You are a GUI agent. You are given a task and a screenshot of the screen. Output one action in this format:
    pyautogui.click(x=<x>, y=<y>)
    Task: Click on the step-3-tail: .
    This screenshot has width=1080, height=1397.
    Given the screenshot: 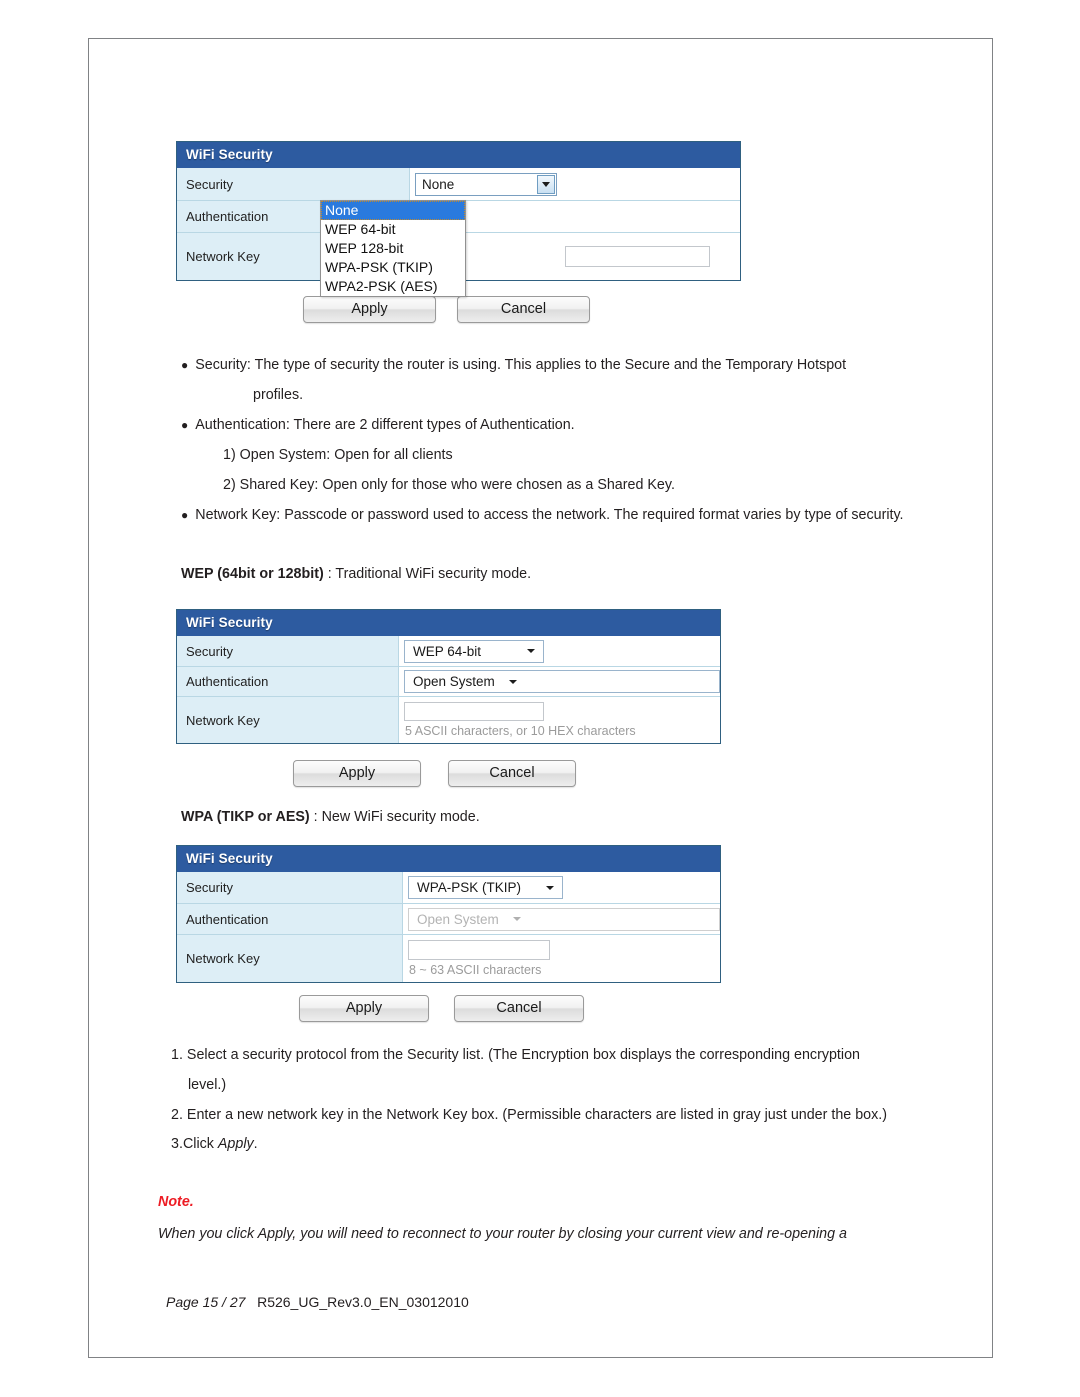 What is the action you would take?
    pyautogui.click(x=255, y=1144)
    